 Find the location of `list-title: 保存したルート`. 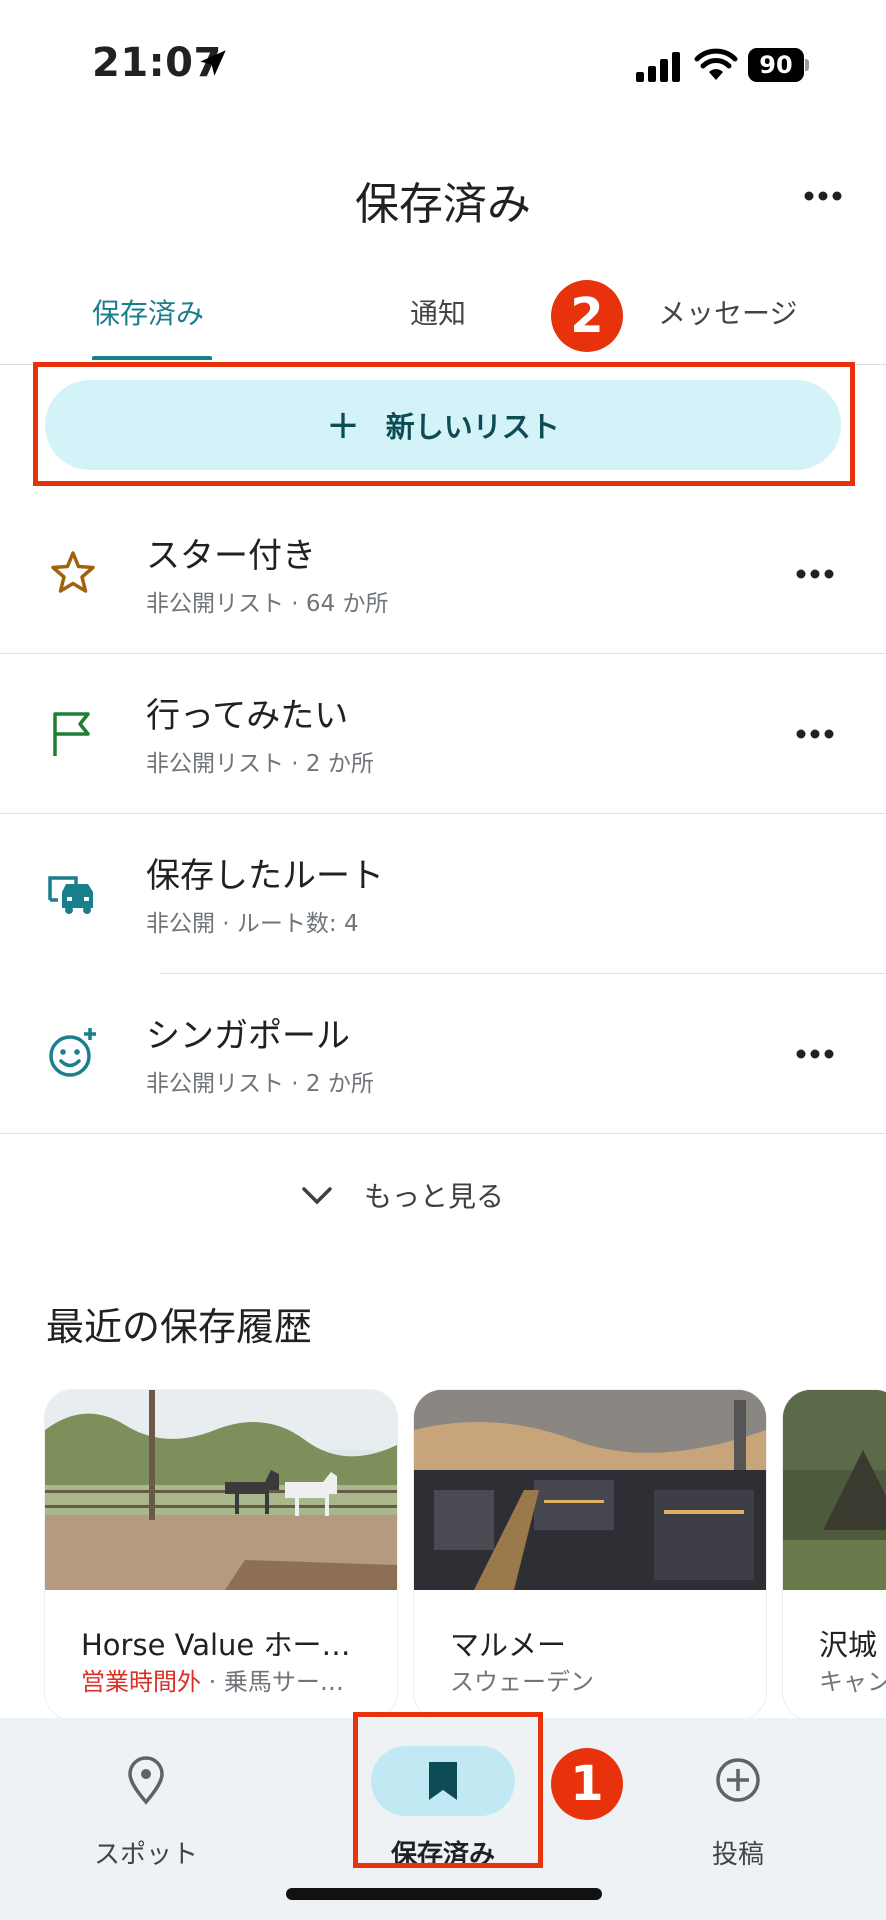

list-title: 保存したルート is located at coordinates (265, 876).